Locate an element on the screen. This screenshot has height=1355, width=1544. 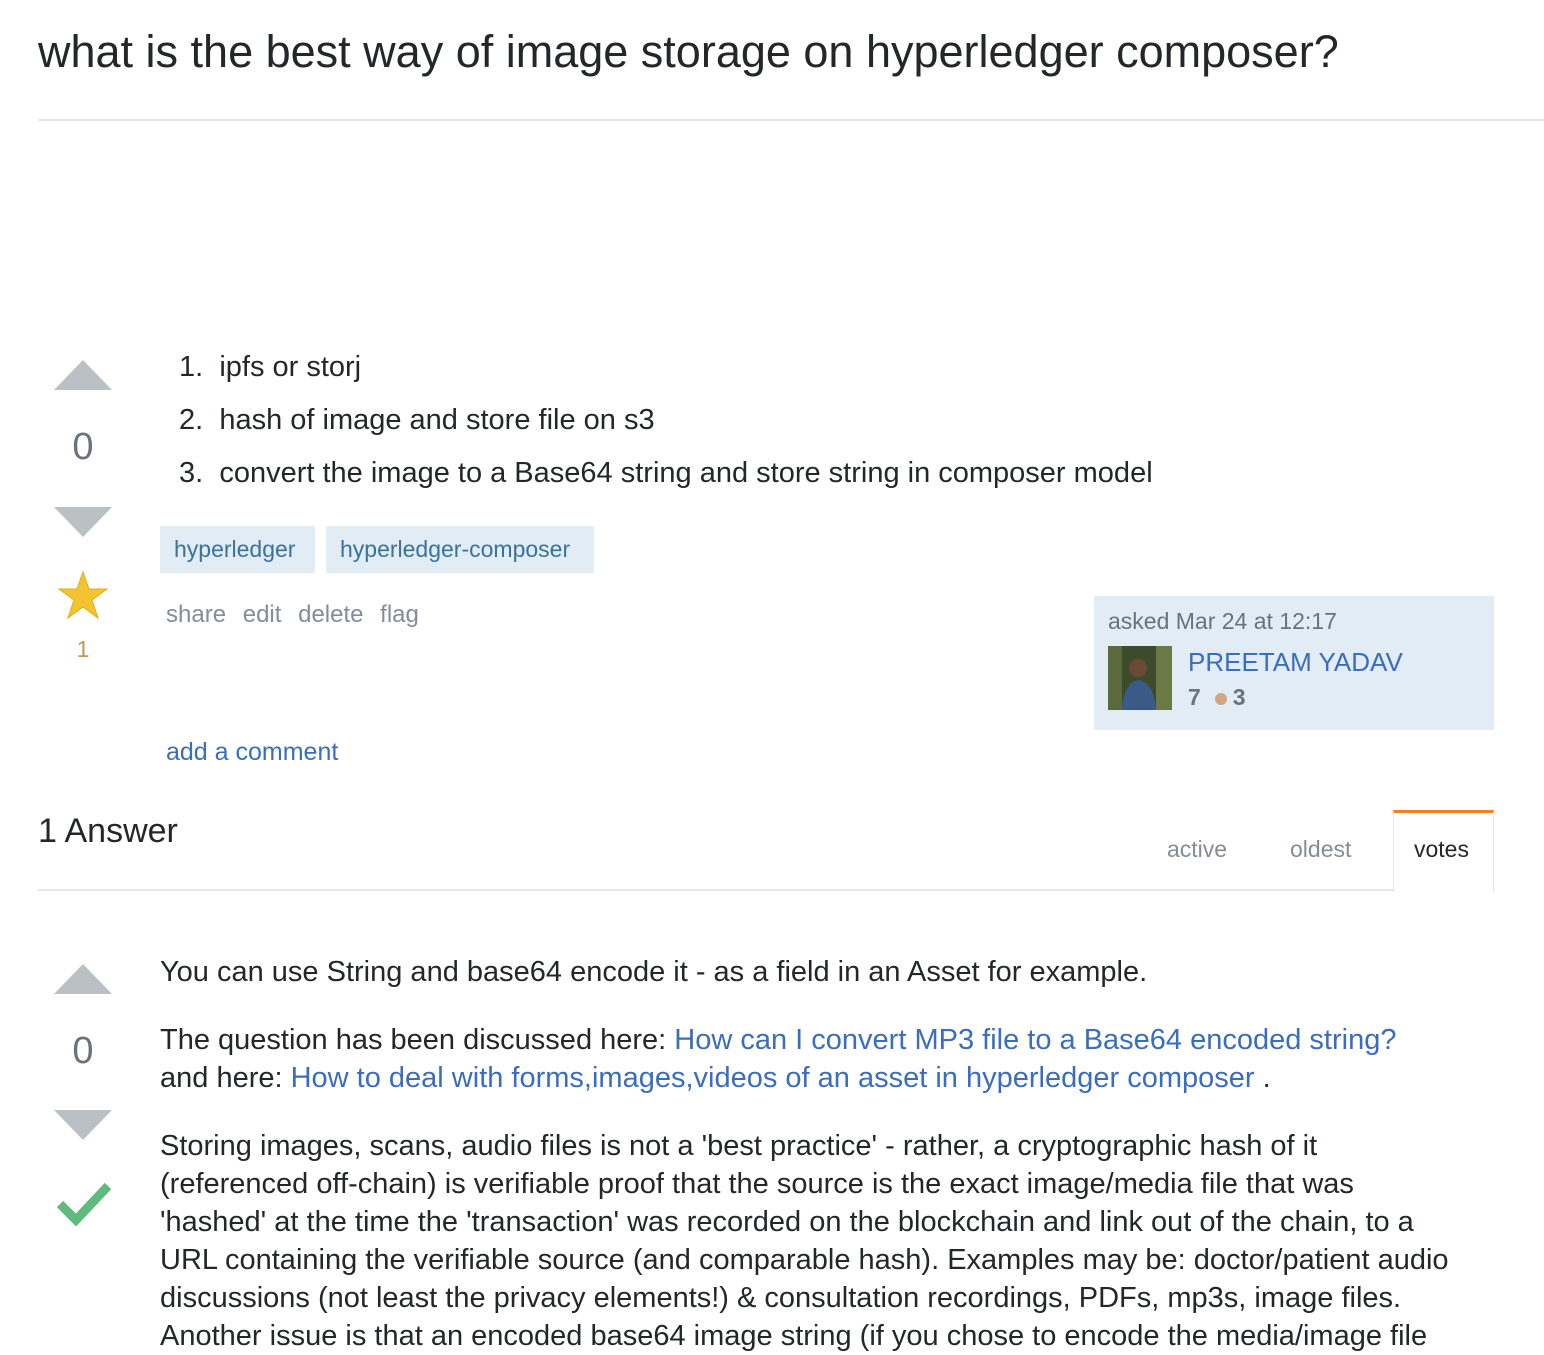
answers-divider is located at coordinates (766, 890).